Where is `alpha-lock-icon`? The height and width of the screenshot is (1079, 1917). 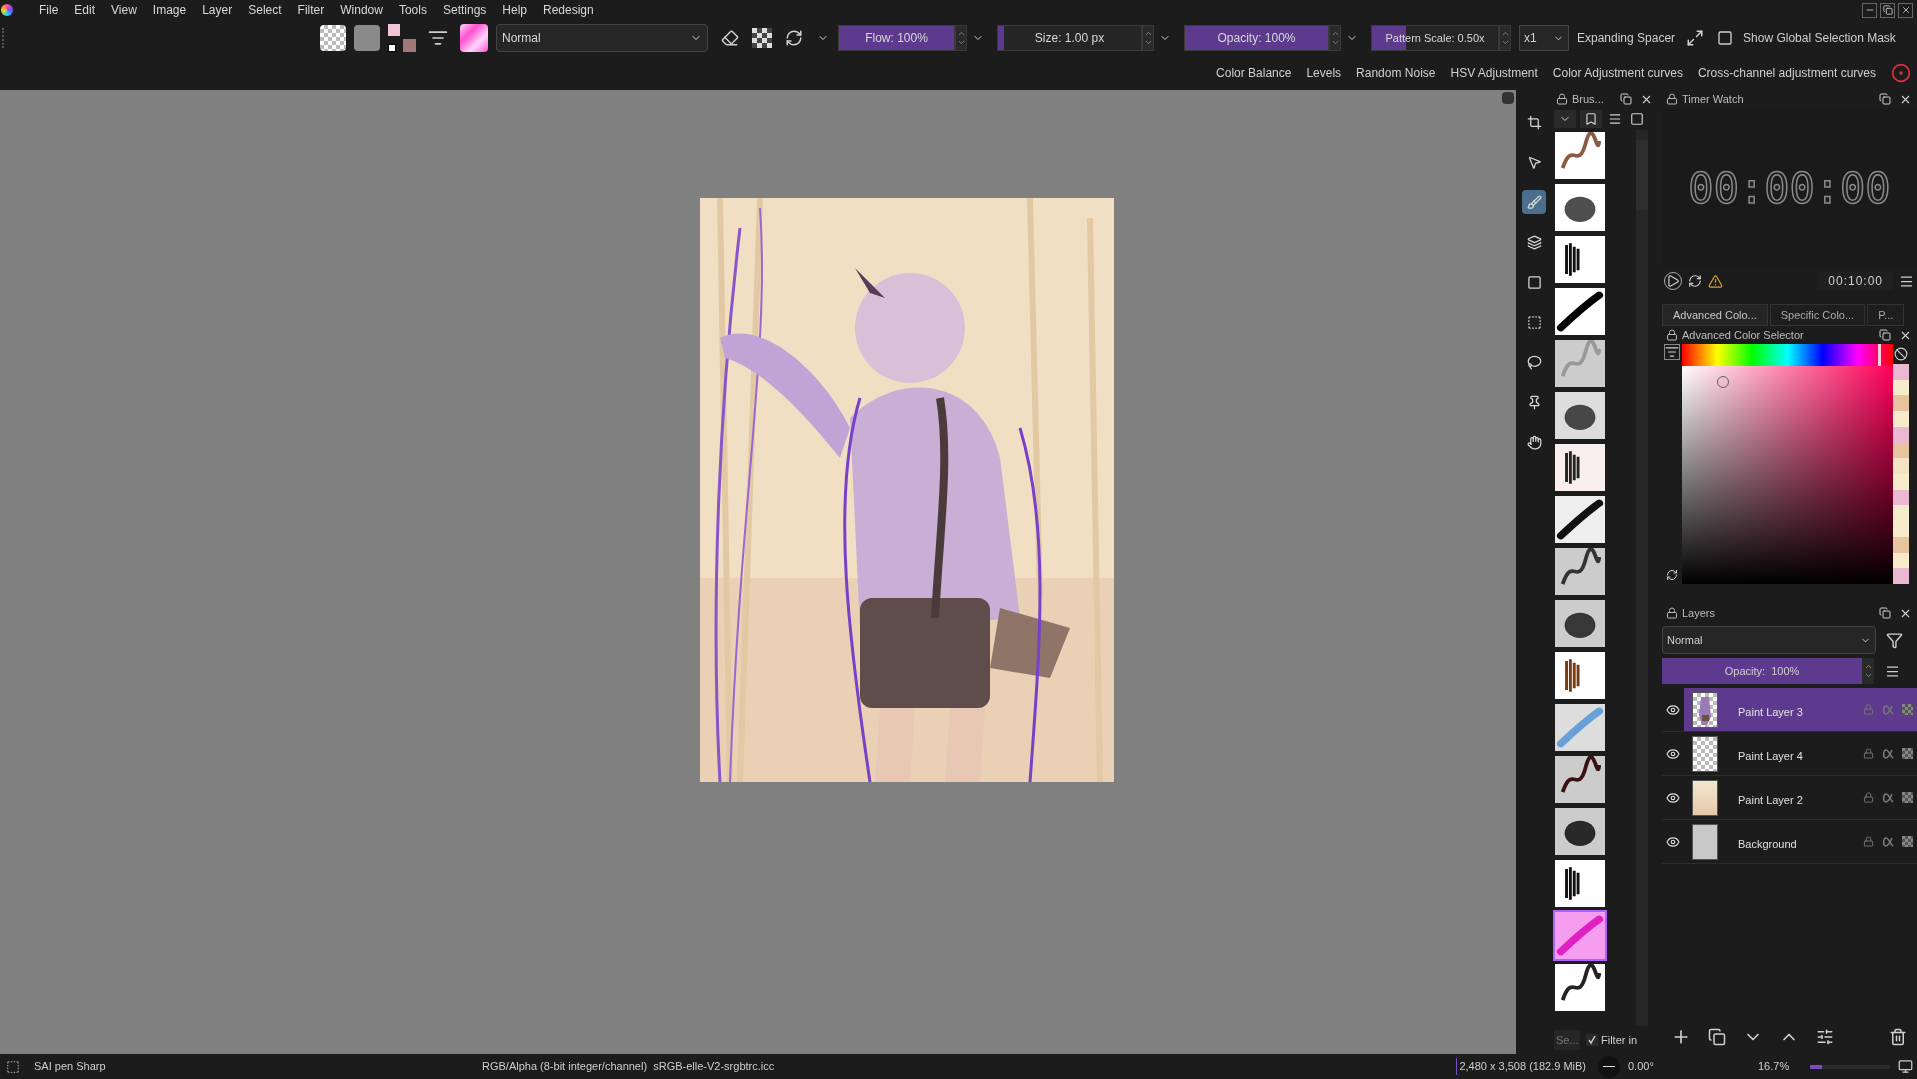
alpha-lock-icon is located at coordinates (762, 38).